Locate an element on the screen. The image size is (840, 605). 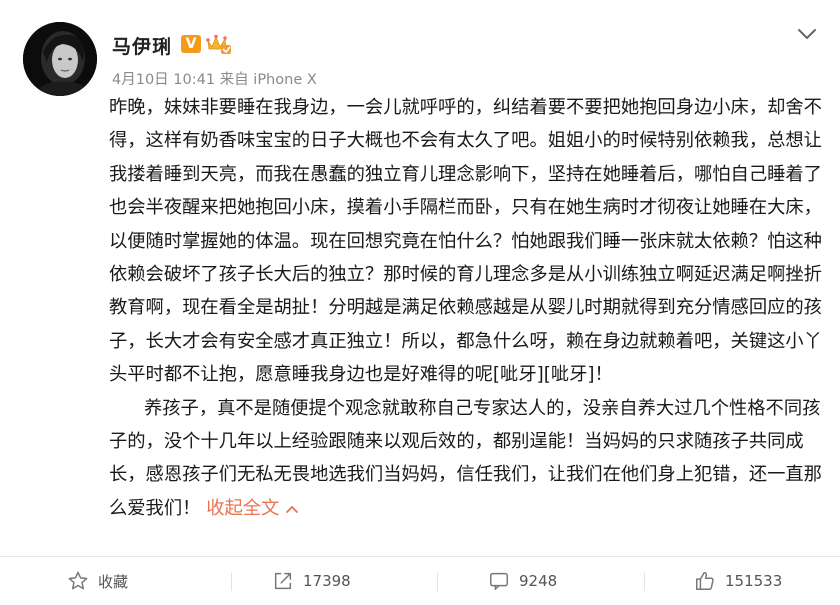
comment-icon is located at coordinates (499, 581).